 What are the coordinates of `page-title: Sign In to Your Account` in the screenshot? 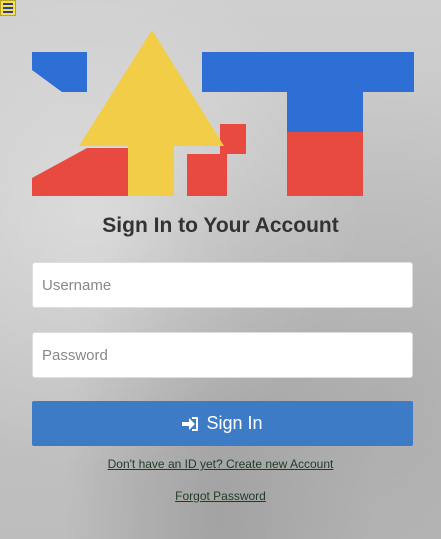 It's located at (220, 225).